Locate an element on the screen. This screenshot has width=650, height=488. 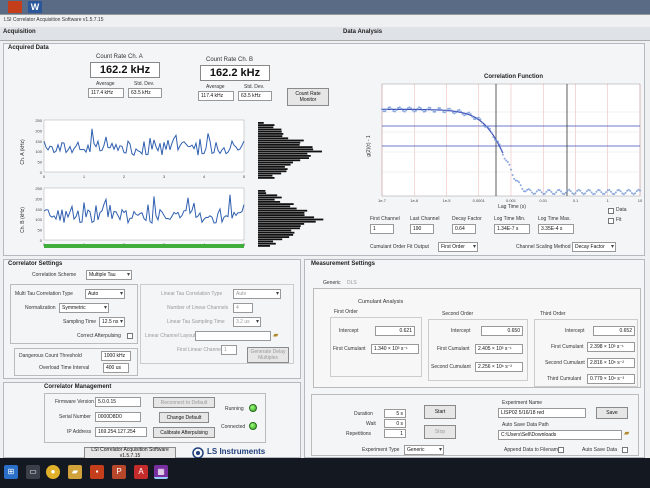
first-lin-input: 1 is located at coordinates (229, 350).